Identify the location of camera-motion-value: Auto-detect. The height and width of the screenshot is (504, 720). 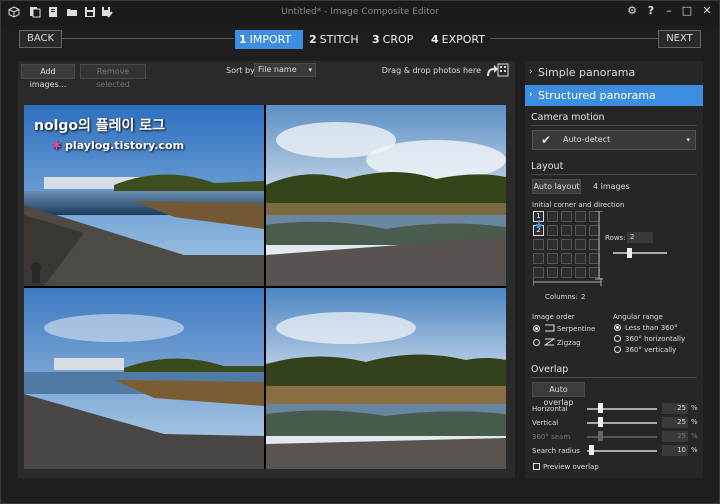
(587, 139).